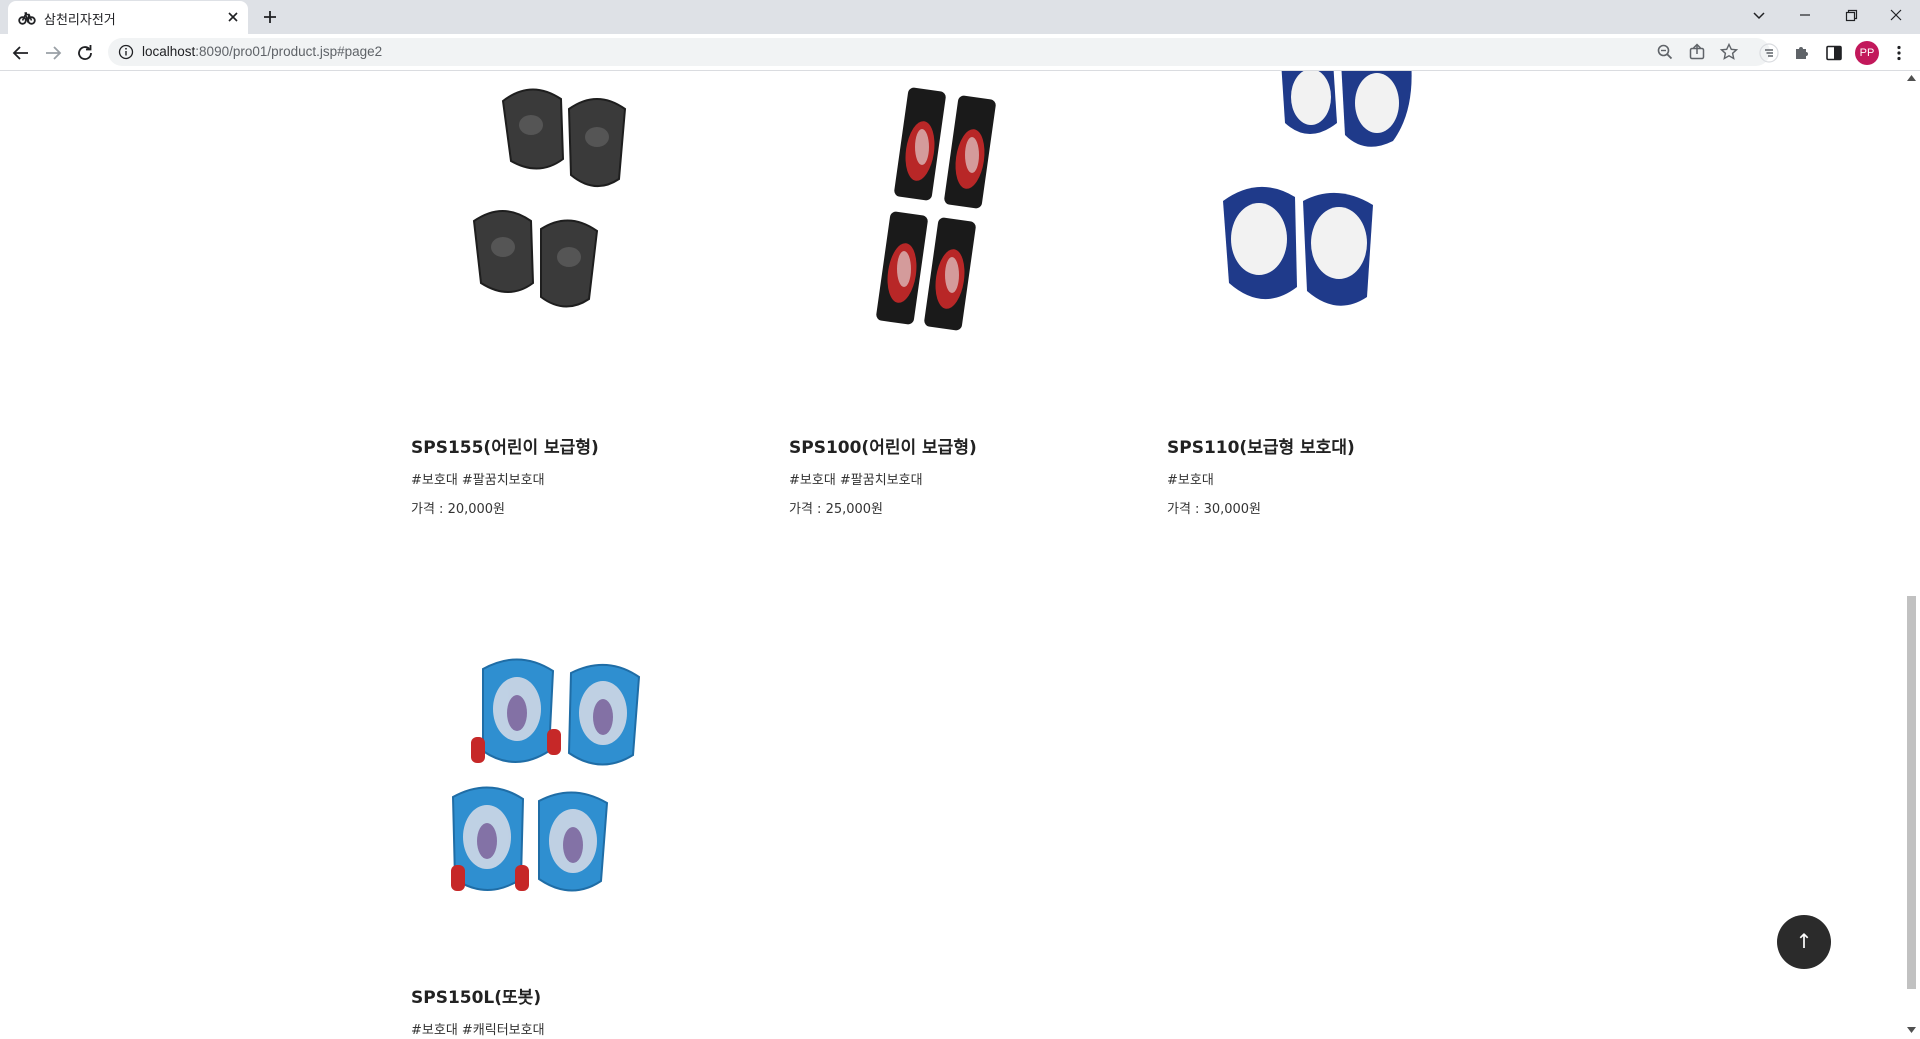  Describe the element at coordinates (836, 509) in the screenshot. I see `product-price: 가격 : 25,000원` at that location.